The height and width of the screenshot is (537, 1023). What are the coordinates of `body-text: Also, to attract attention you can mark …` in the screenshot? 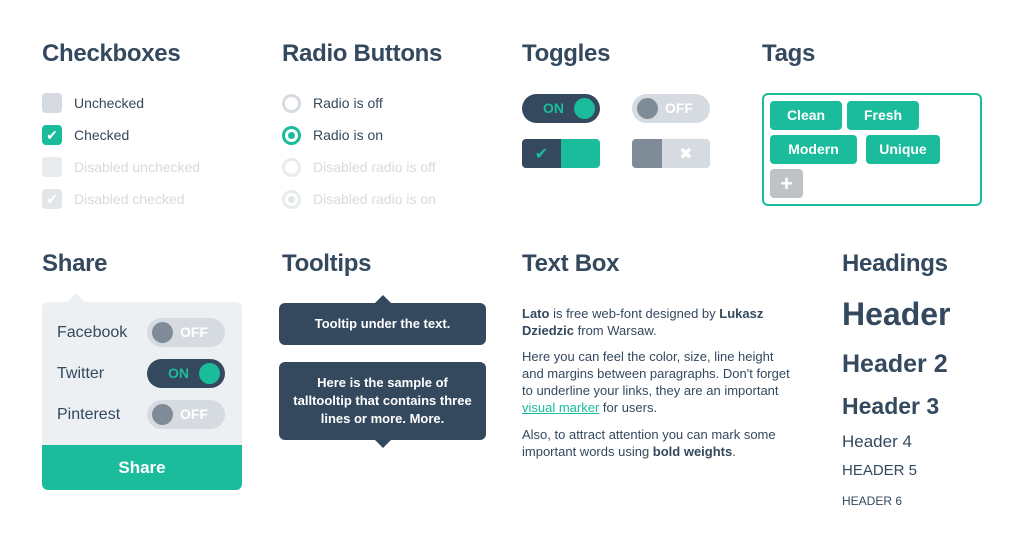 It's located at (649, 443).